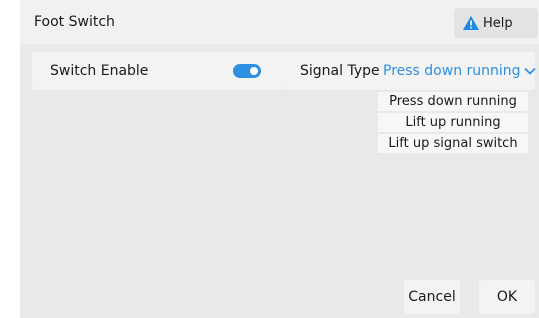 This screenshot has height=318, width=539. Describe the element at coordinates (529, 71) in the screenshot. I see `chevron-down-icon` at that location.